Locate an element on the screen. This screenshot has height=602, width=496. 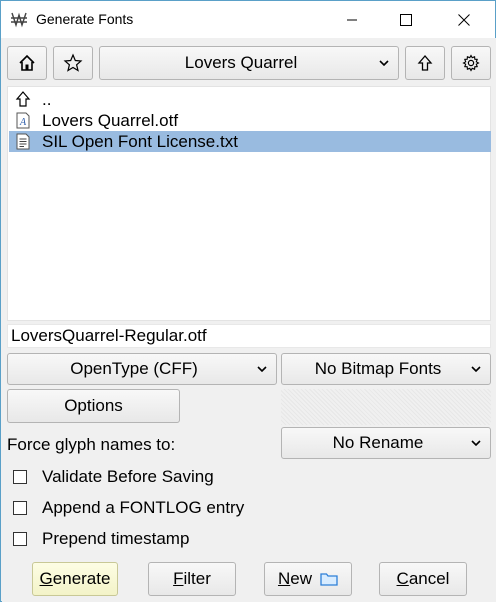
disabled-placeholder is located at coordinates (386, 407).